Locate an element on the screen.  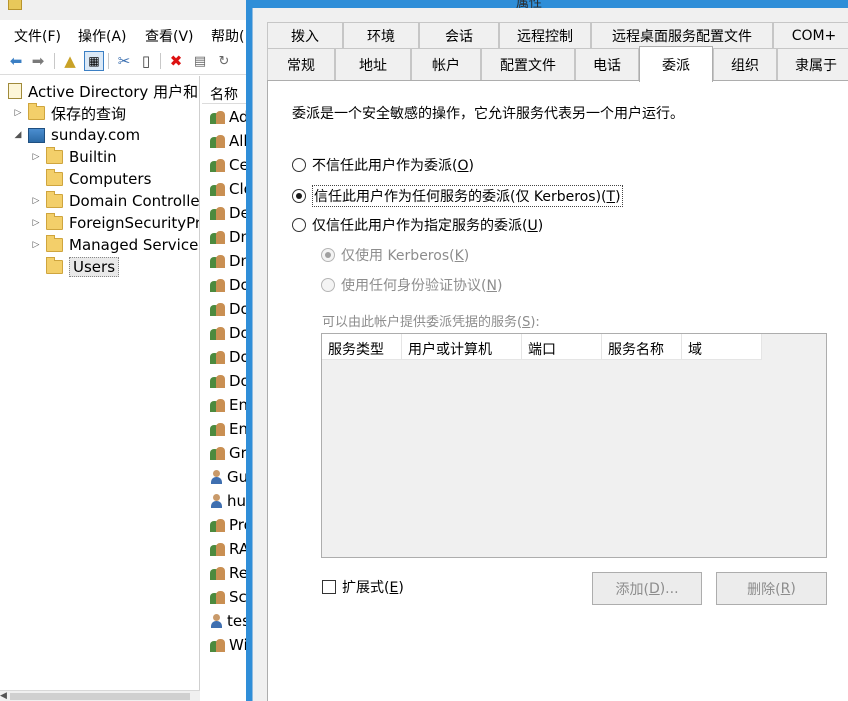
properties-icon: ▤ is located at coordinates (200, 61).